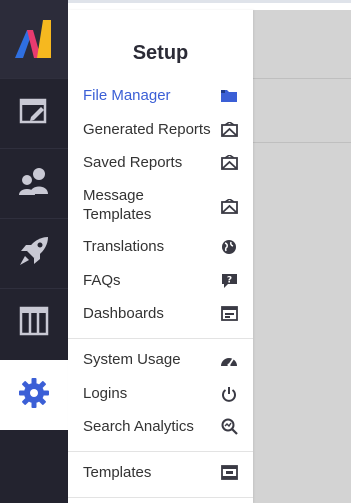 The width and height of the screenshot is (351, 503). What do you see at coordinates (168, 205) in the screenshot?
I see `menu-item-message-templates: Message Templates` at bounding box center [168, 205].